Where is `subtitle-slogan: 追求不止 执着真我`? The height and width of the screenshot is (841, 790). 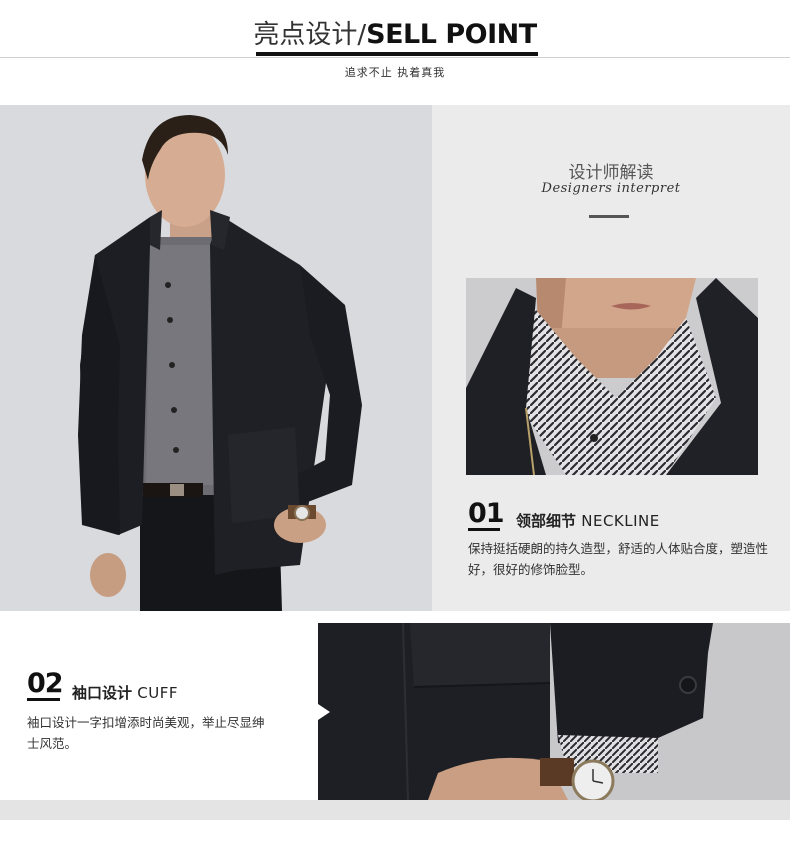
subtitle-slogan: 追求不止 执着真我 is located at coordinates (395, 72).